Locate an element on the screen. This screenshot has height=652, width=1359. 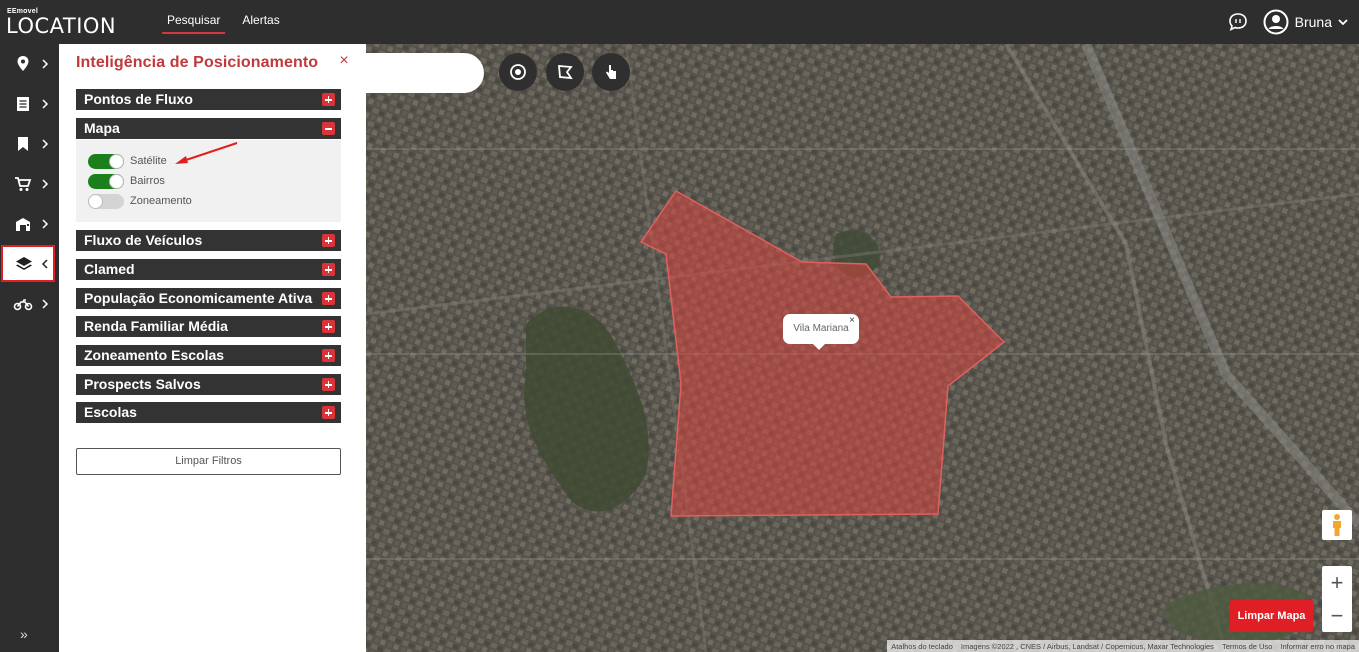
section-pontos-de-fluxo: Pontos de Fluxo is located at coordinates (208, 99).